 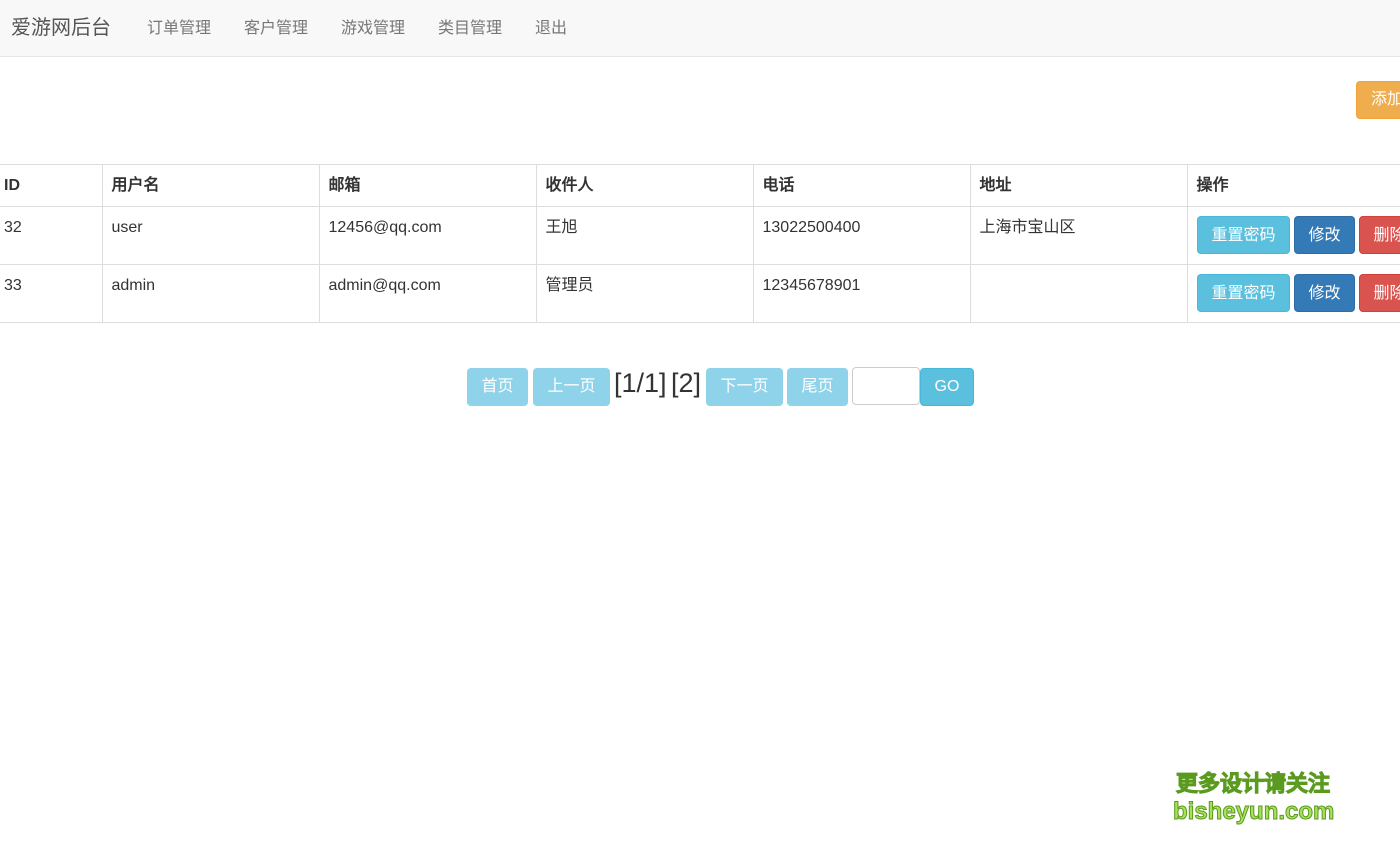 I want to click on cell-address: 上海市宝山区, so click(x=1078, y=235).